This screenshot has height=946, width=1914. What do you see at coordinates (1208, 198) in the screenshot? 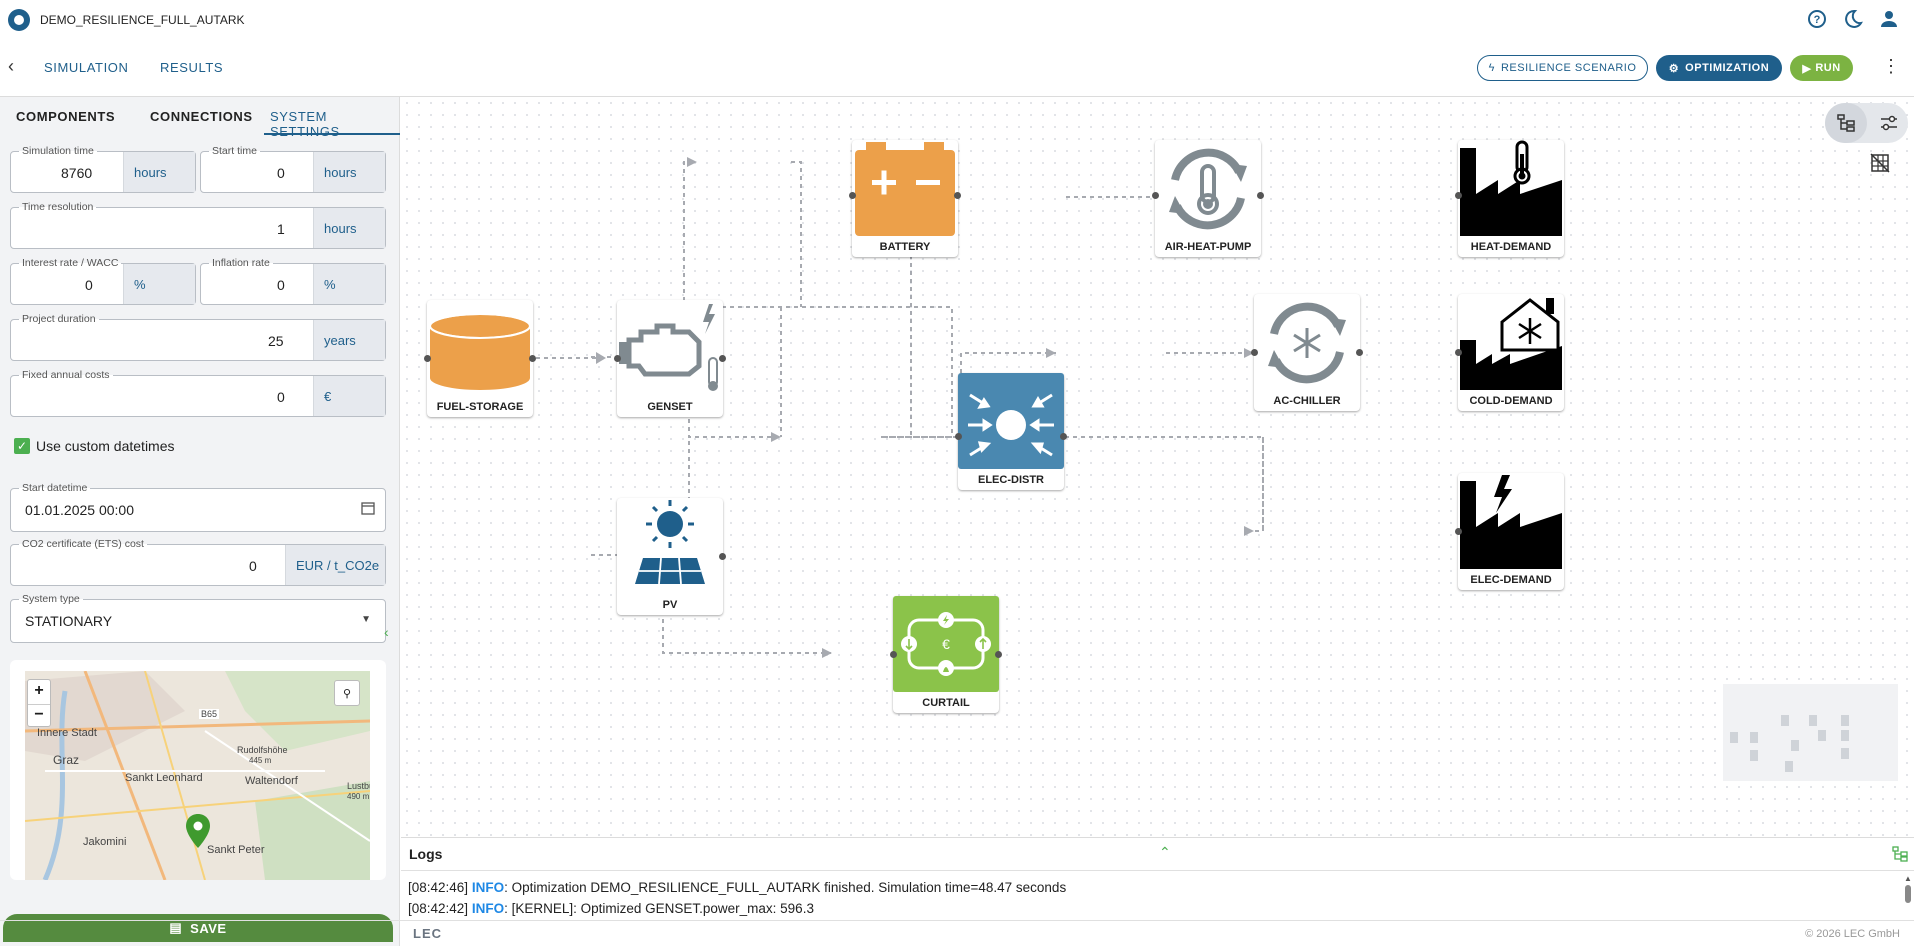
I see `node-air-heat-pump: AIR-HEAT-PUMP` at bounding box center [1208, 198].